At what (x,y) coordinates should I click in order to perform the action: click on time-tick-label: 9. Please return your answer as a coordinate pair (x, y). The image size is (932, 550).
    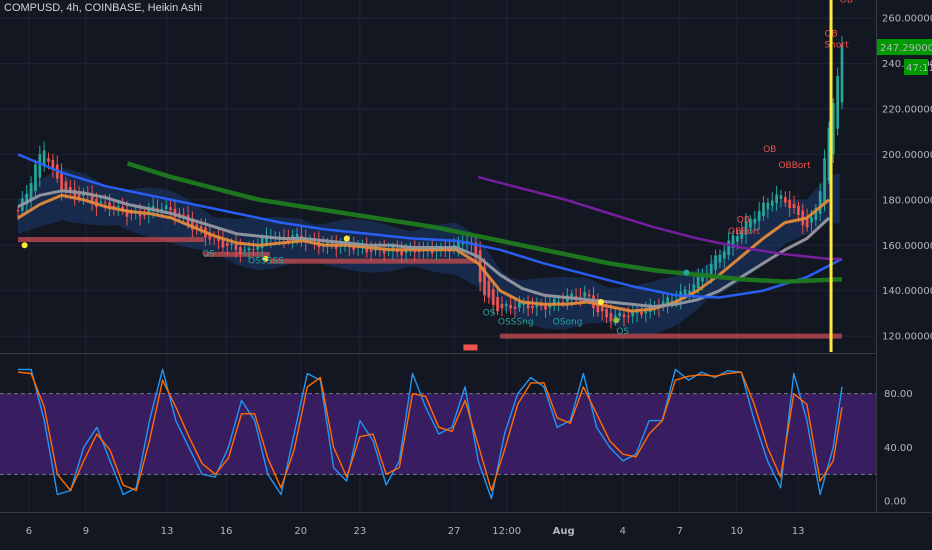
    Looking at the image, I should click on (86, 531).